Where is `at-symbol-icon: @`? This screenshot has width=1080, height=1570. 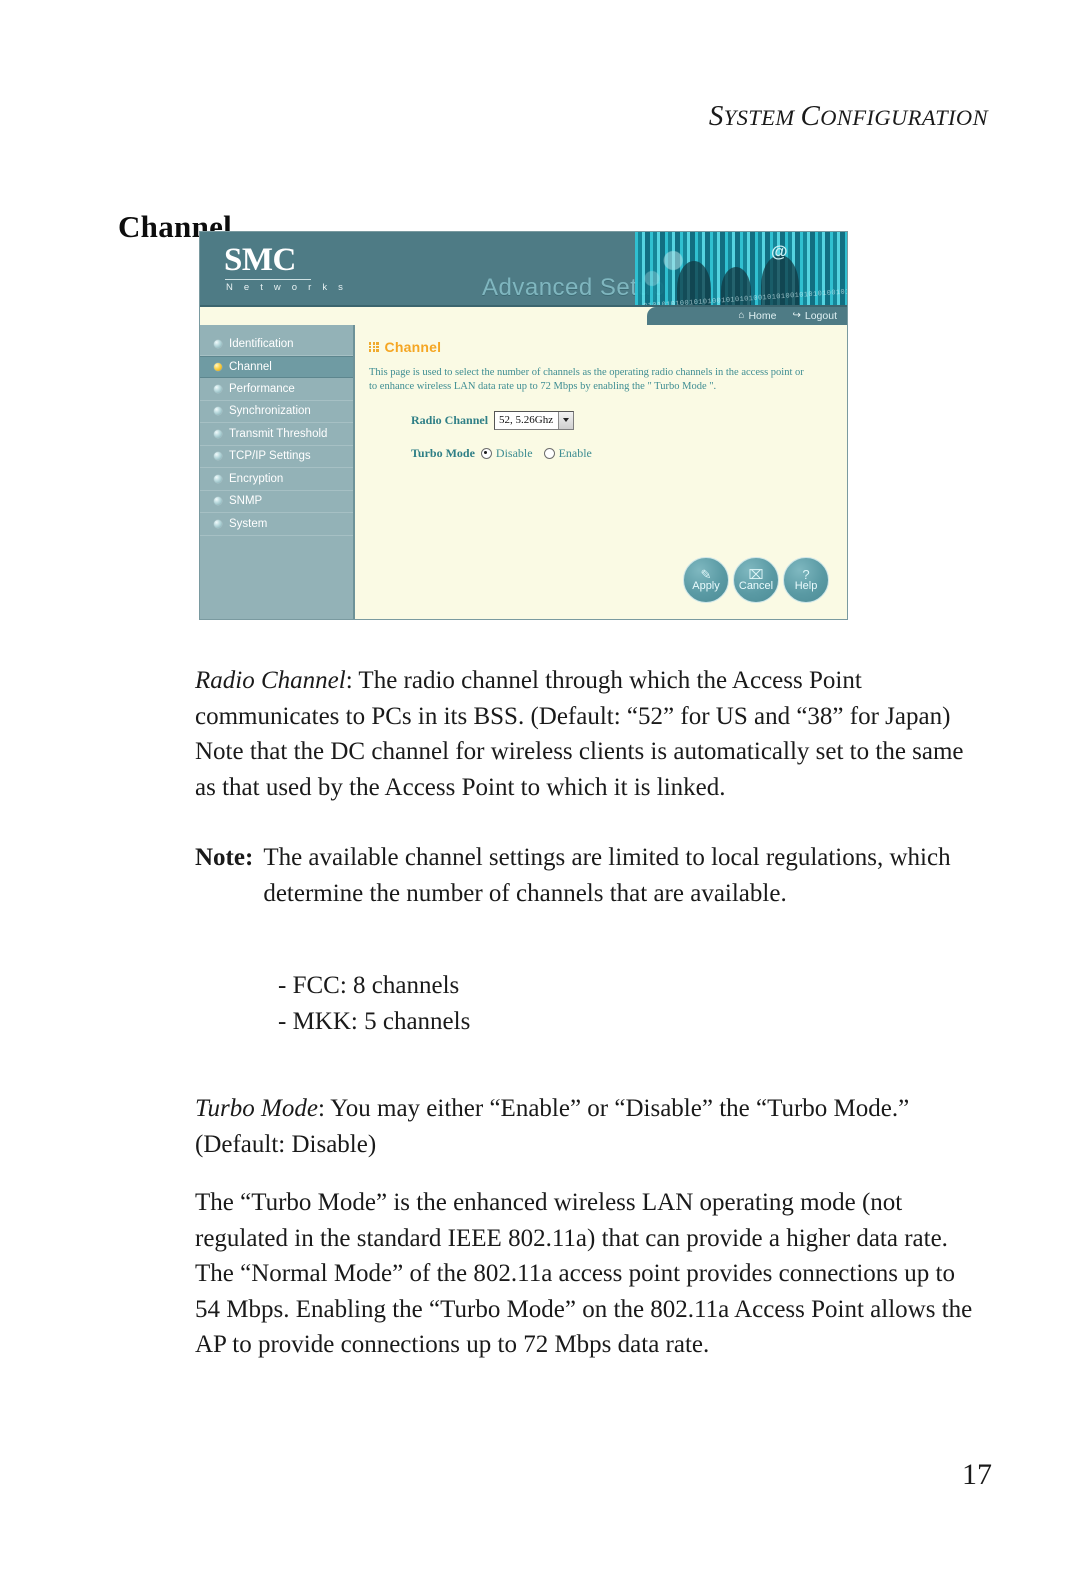 at-symbol-icon: @ is located at coordinates (779, 251).